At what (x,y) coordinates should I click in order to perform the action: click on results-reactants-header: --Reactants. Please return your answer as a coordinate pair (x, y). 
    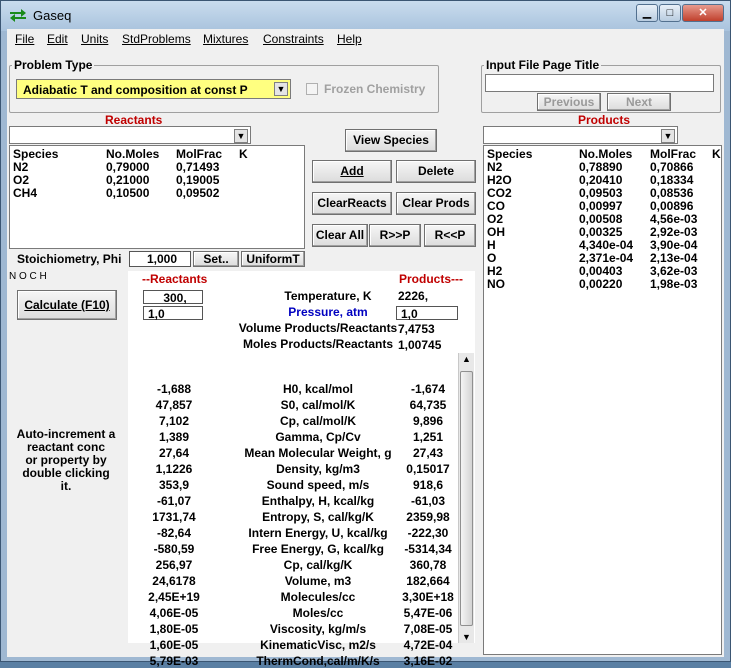
    Looking at the image, I should click on (175, 279).